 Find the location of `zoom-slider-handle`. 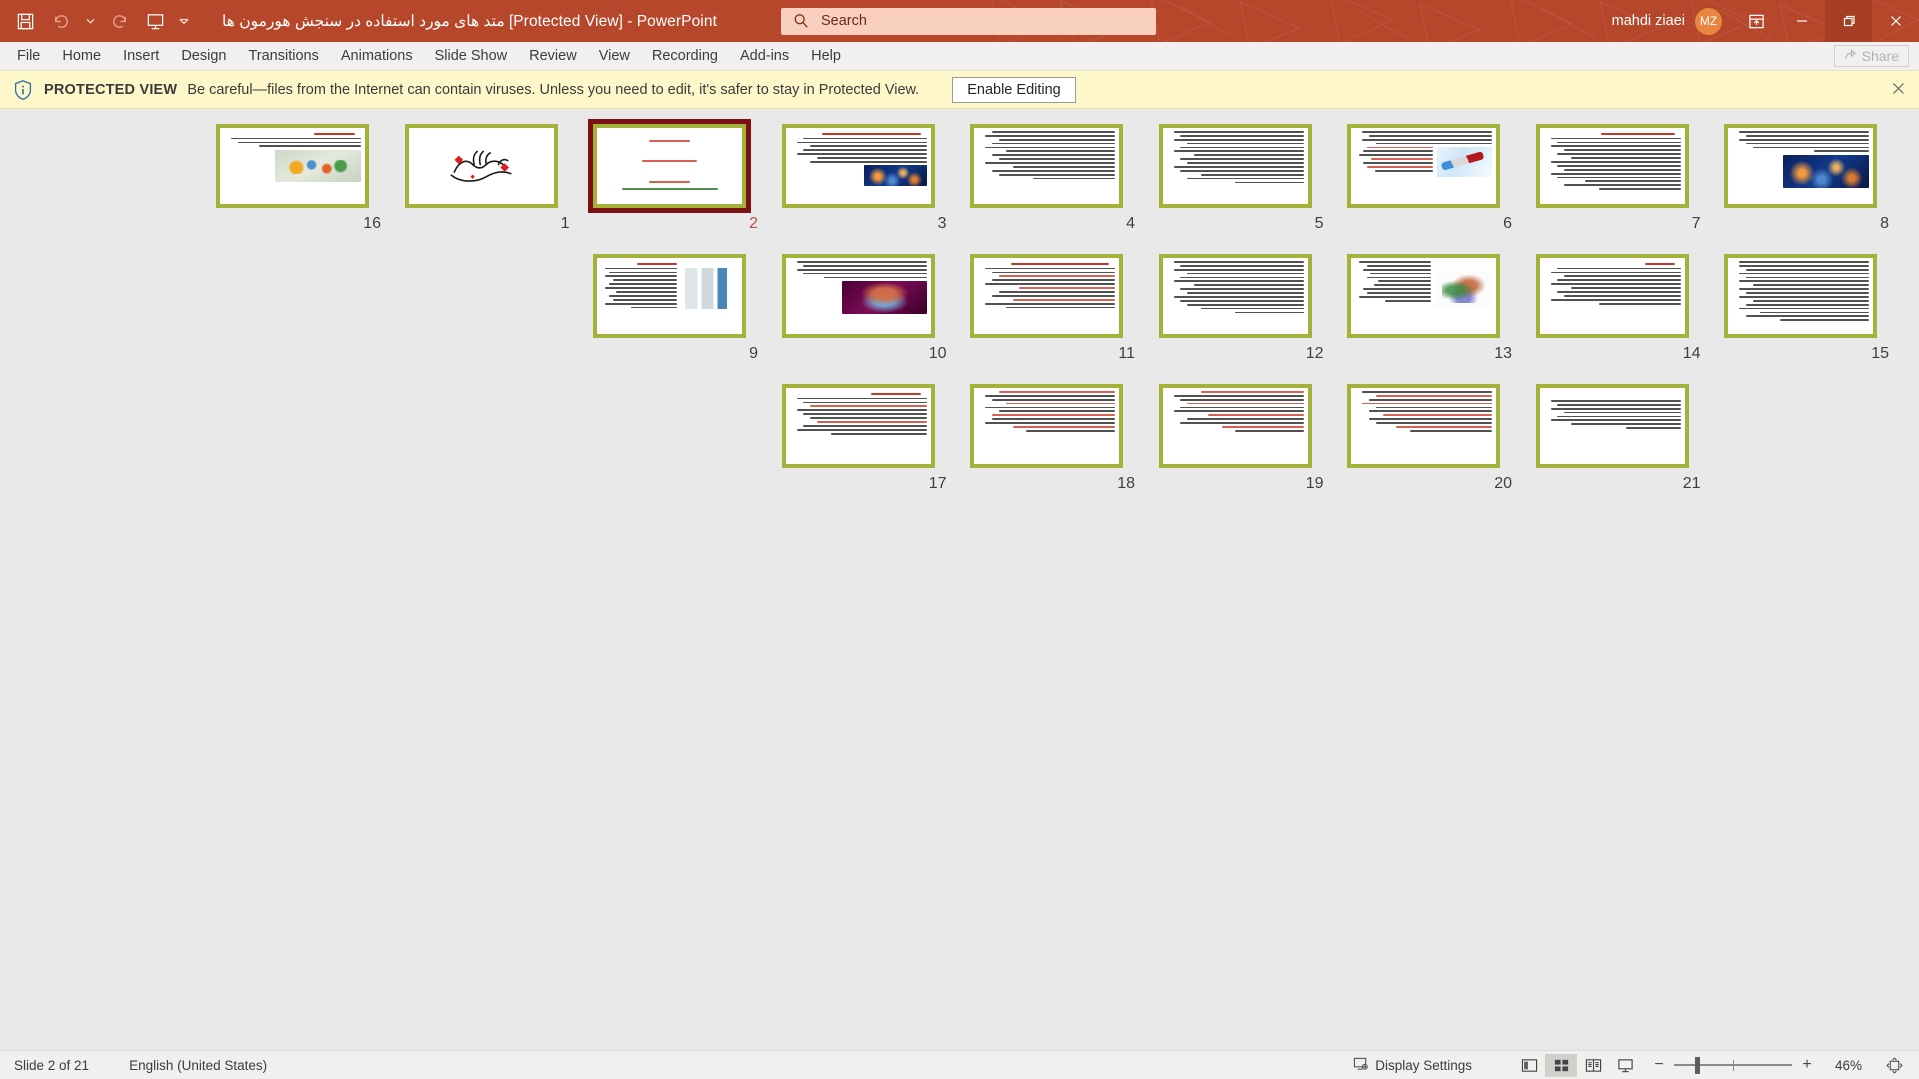

zoom-slider-handle is located at coordinates (1698, 1065).